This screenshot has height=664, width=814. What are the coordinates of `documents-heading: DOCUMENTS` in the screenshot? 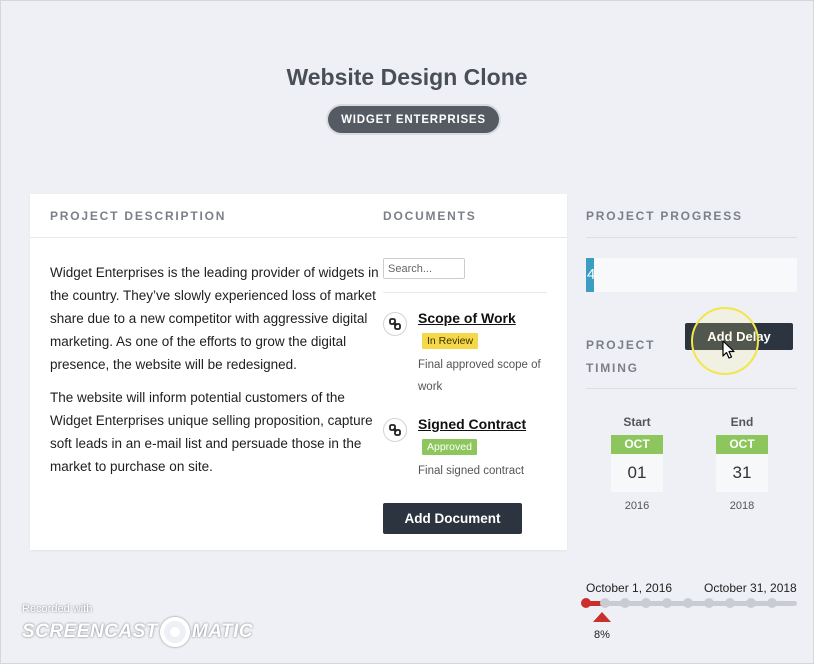 It's located at (430, 216).